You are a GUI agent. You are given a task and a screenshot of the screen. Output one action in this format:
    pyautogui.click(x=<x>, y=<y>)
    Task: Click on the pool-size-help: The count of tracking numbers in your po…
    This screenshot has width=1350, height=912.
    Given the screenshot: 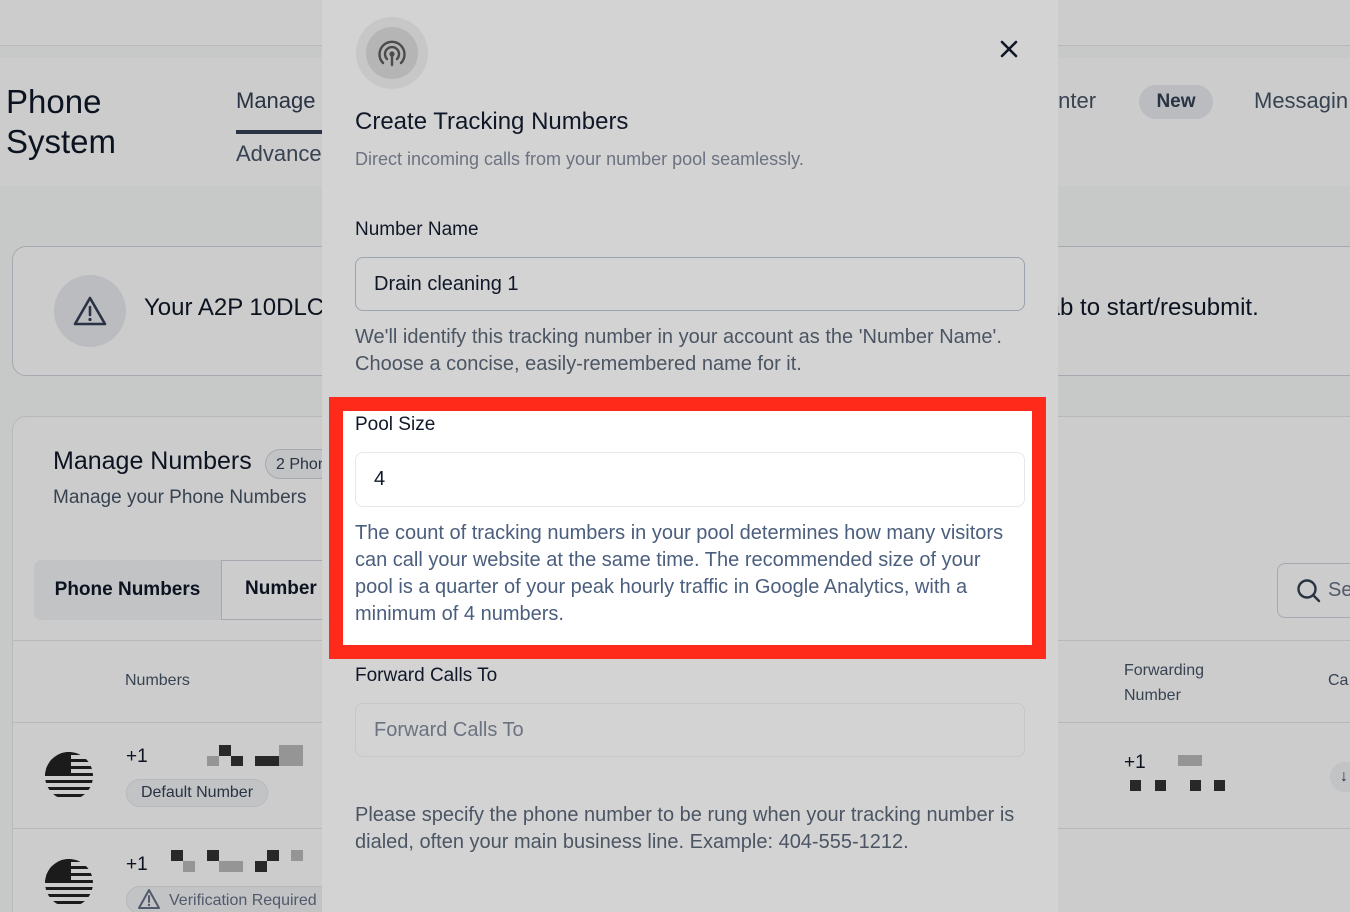 What is the action you would take?
    pyautogui.click(x=679, y=573)
    